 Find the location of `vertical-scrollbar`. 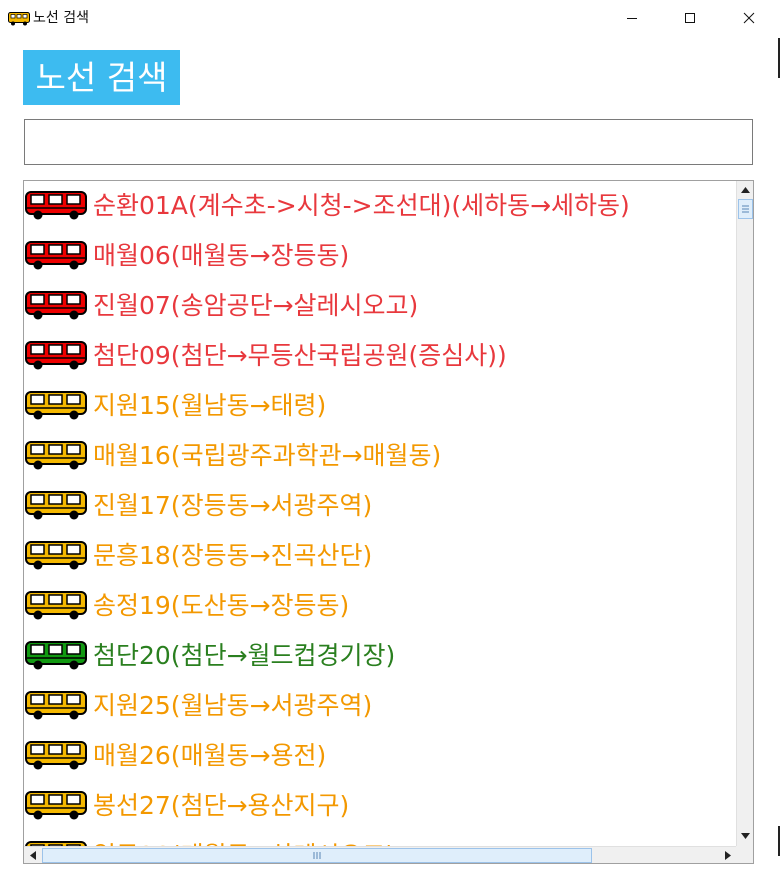

vertical-scrollbar is located at coordinates (744, 513).